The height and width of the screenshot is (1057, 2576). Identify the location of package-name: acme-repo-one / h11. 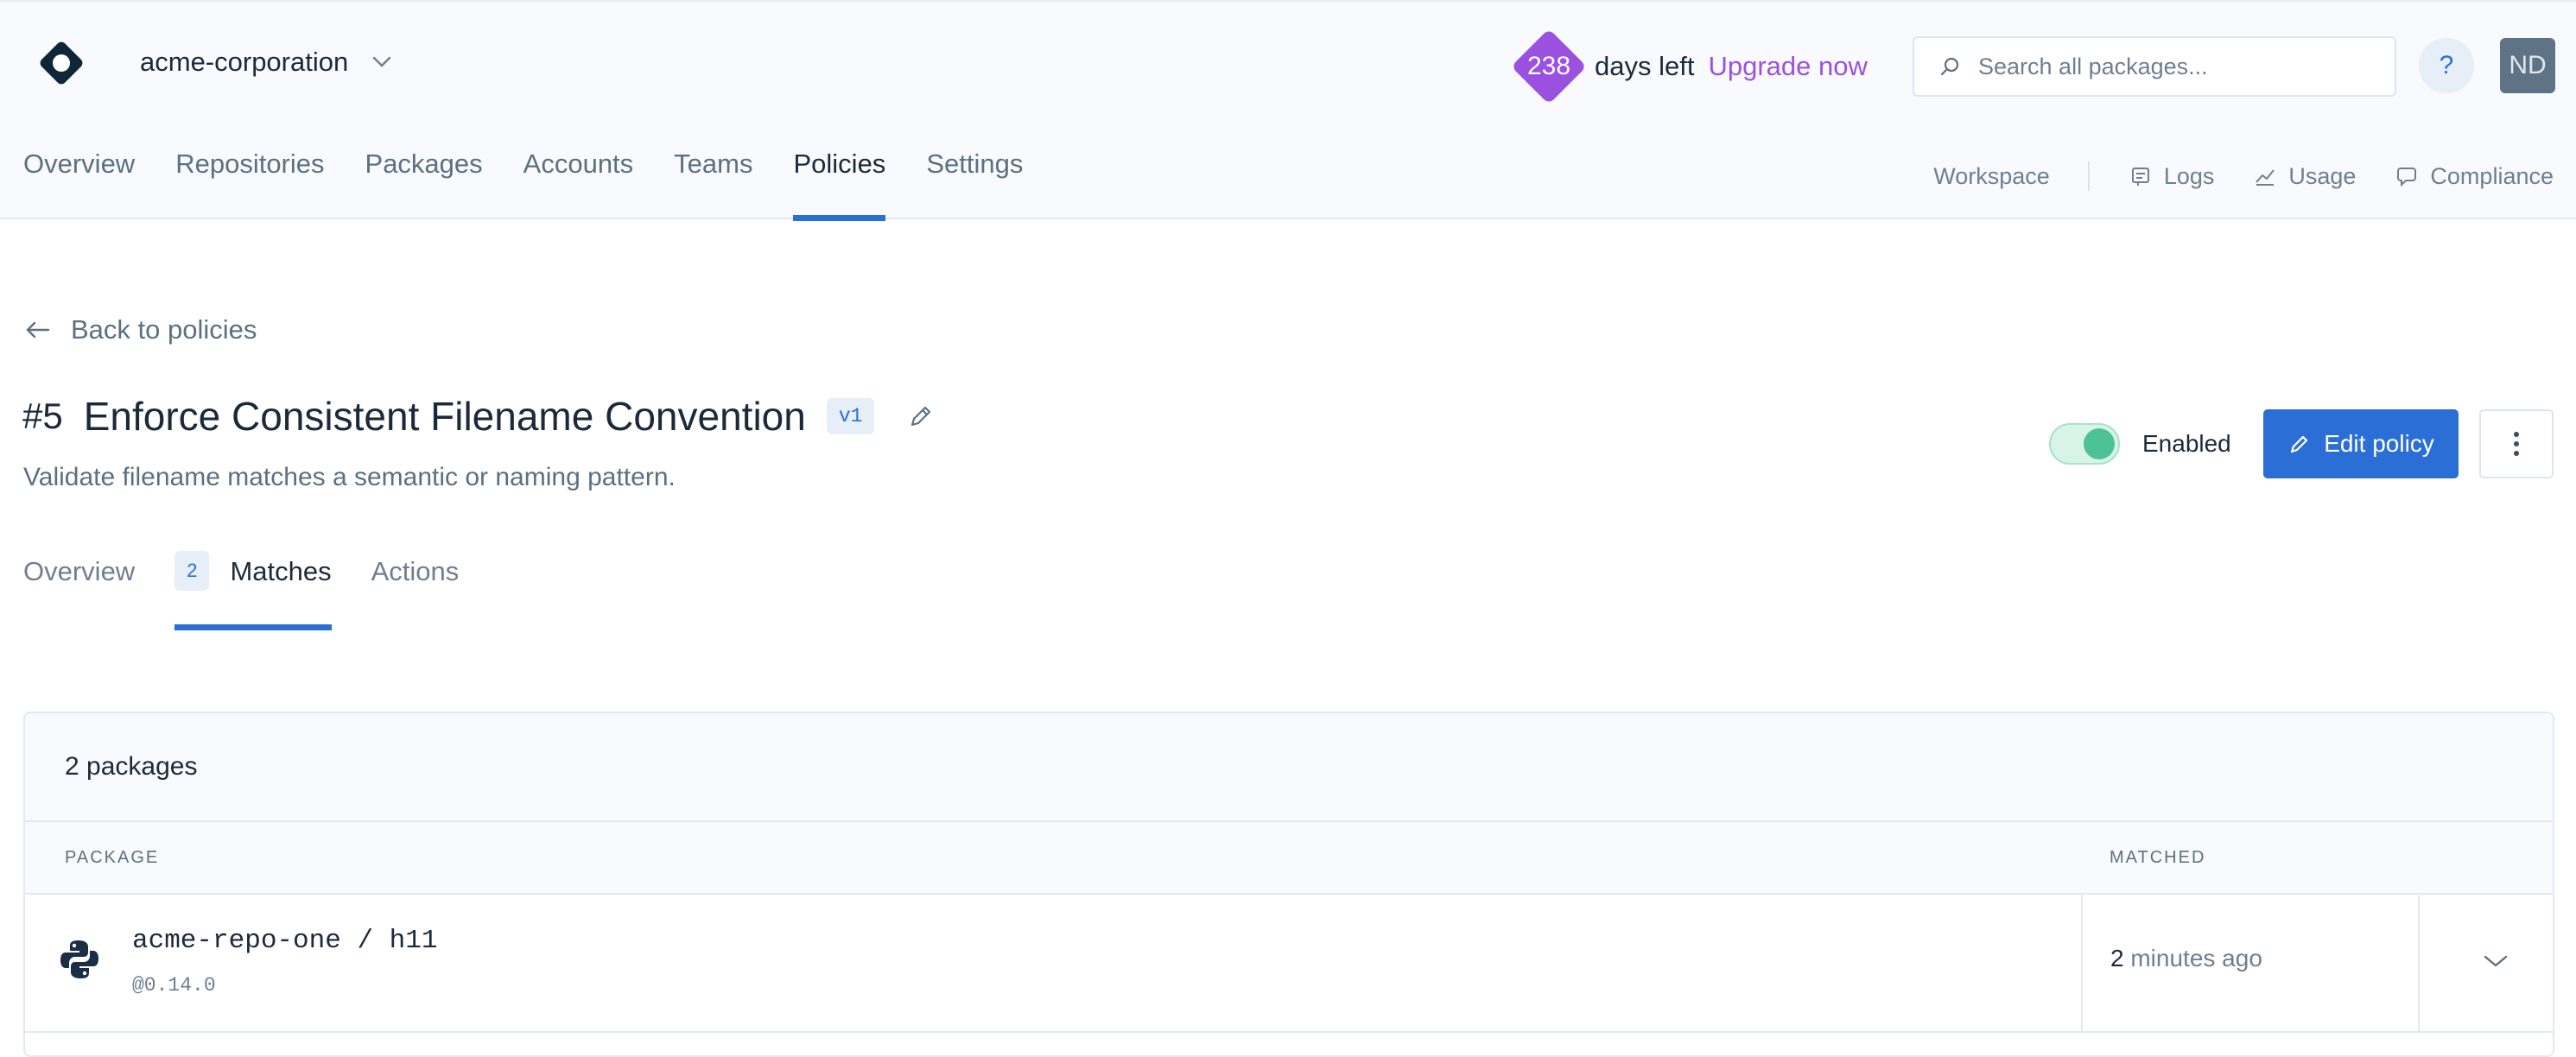
(284, 941).